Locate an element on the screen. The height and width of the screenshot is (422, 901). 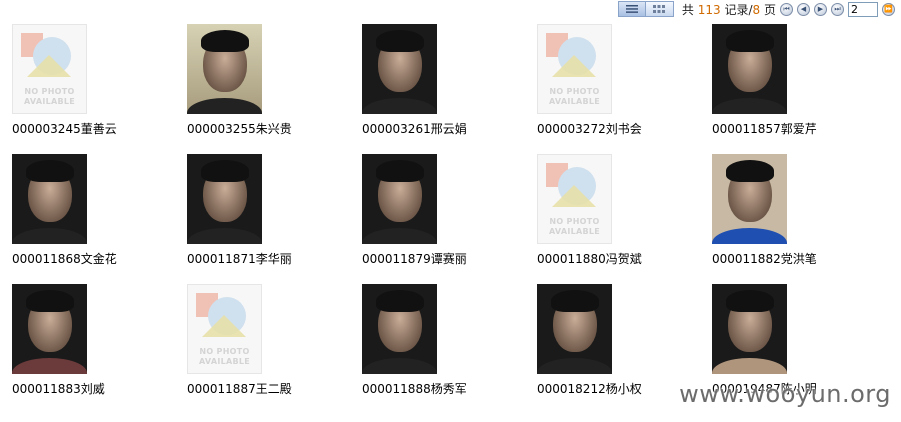
view-toggle is located at coordinates (645, 9).